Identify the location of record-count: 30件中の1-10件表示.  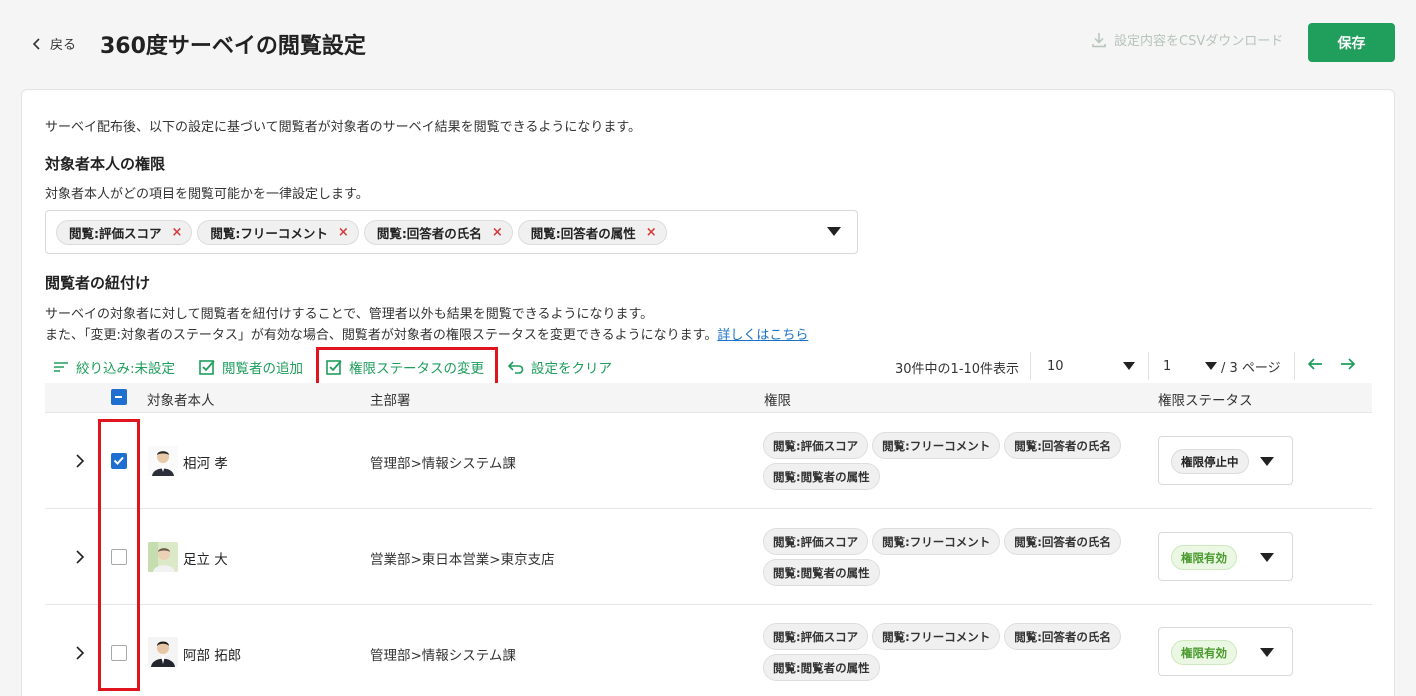
(957, 369).